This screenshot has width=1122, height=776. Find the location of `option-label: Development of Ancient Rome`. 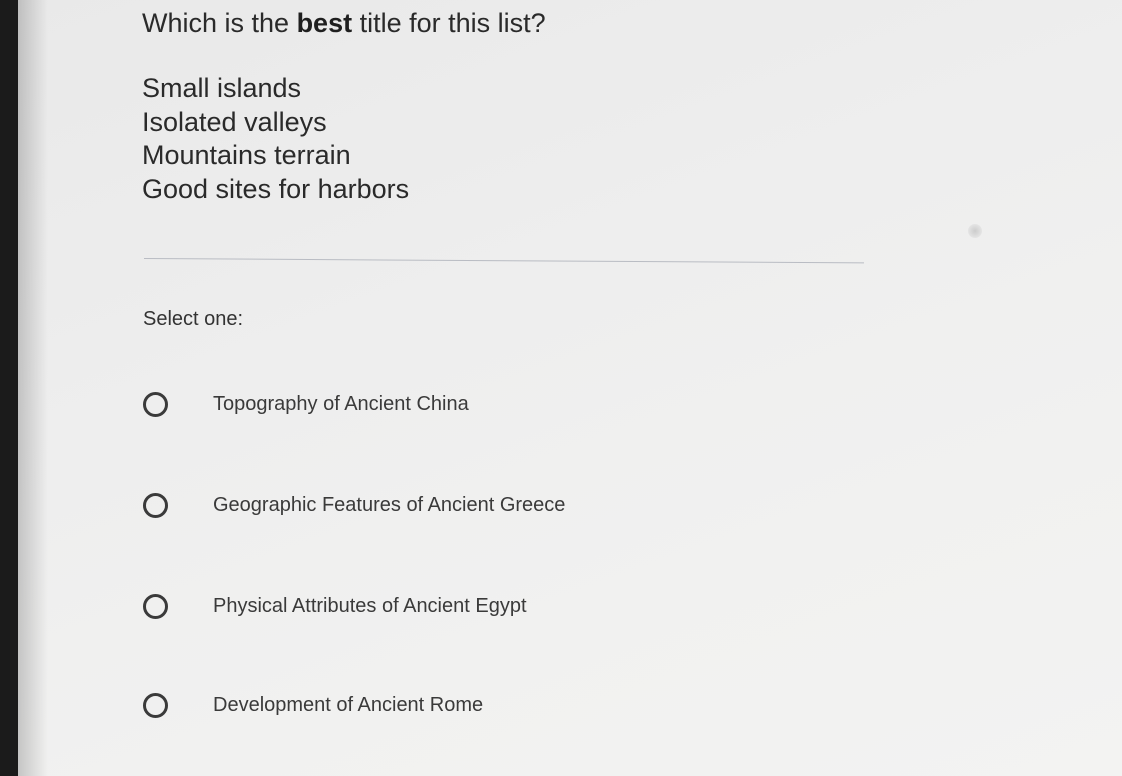

option-label: Development of Ancient Rome is located at coordinates (348, 705).